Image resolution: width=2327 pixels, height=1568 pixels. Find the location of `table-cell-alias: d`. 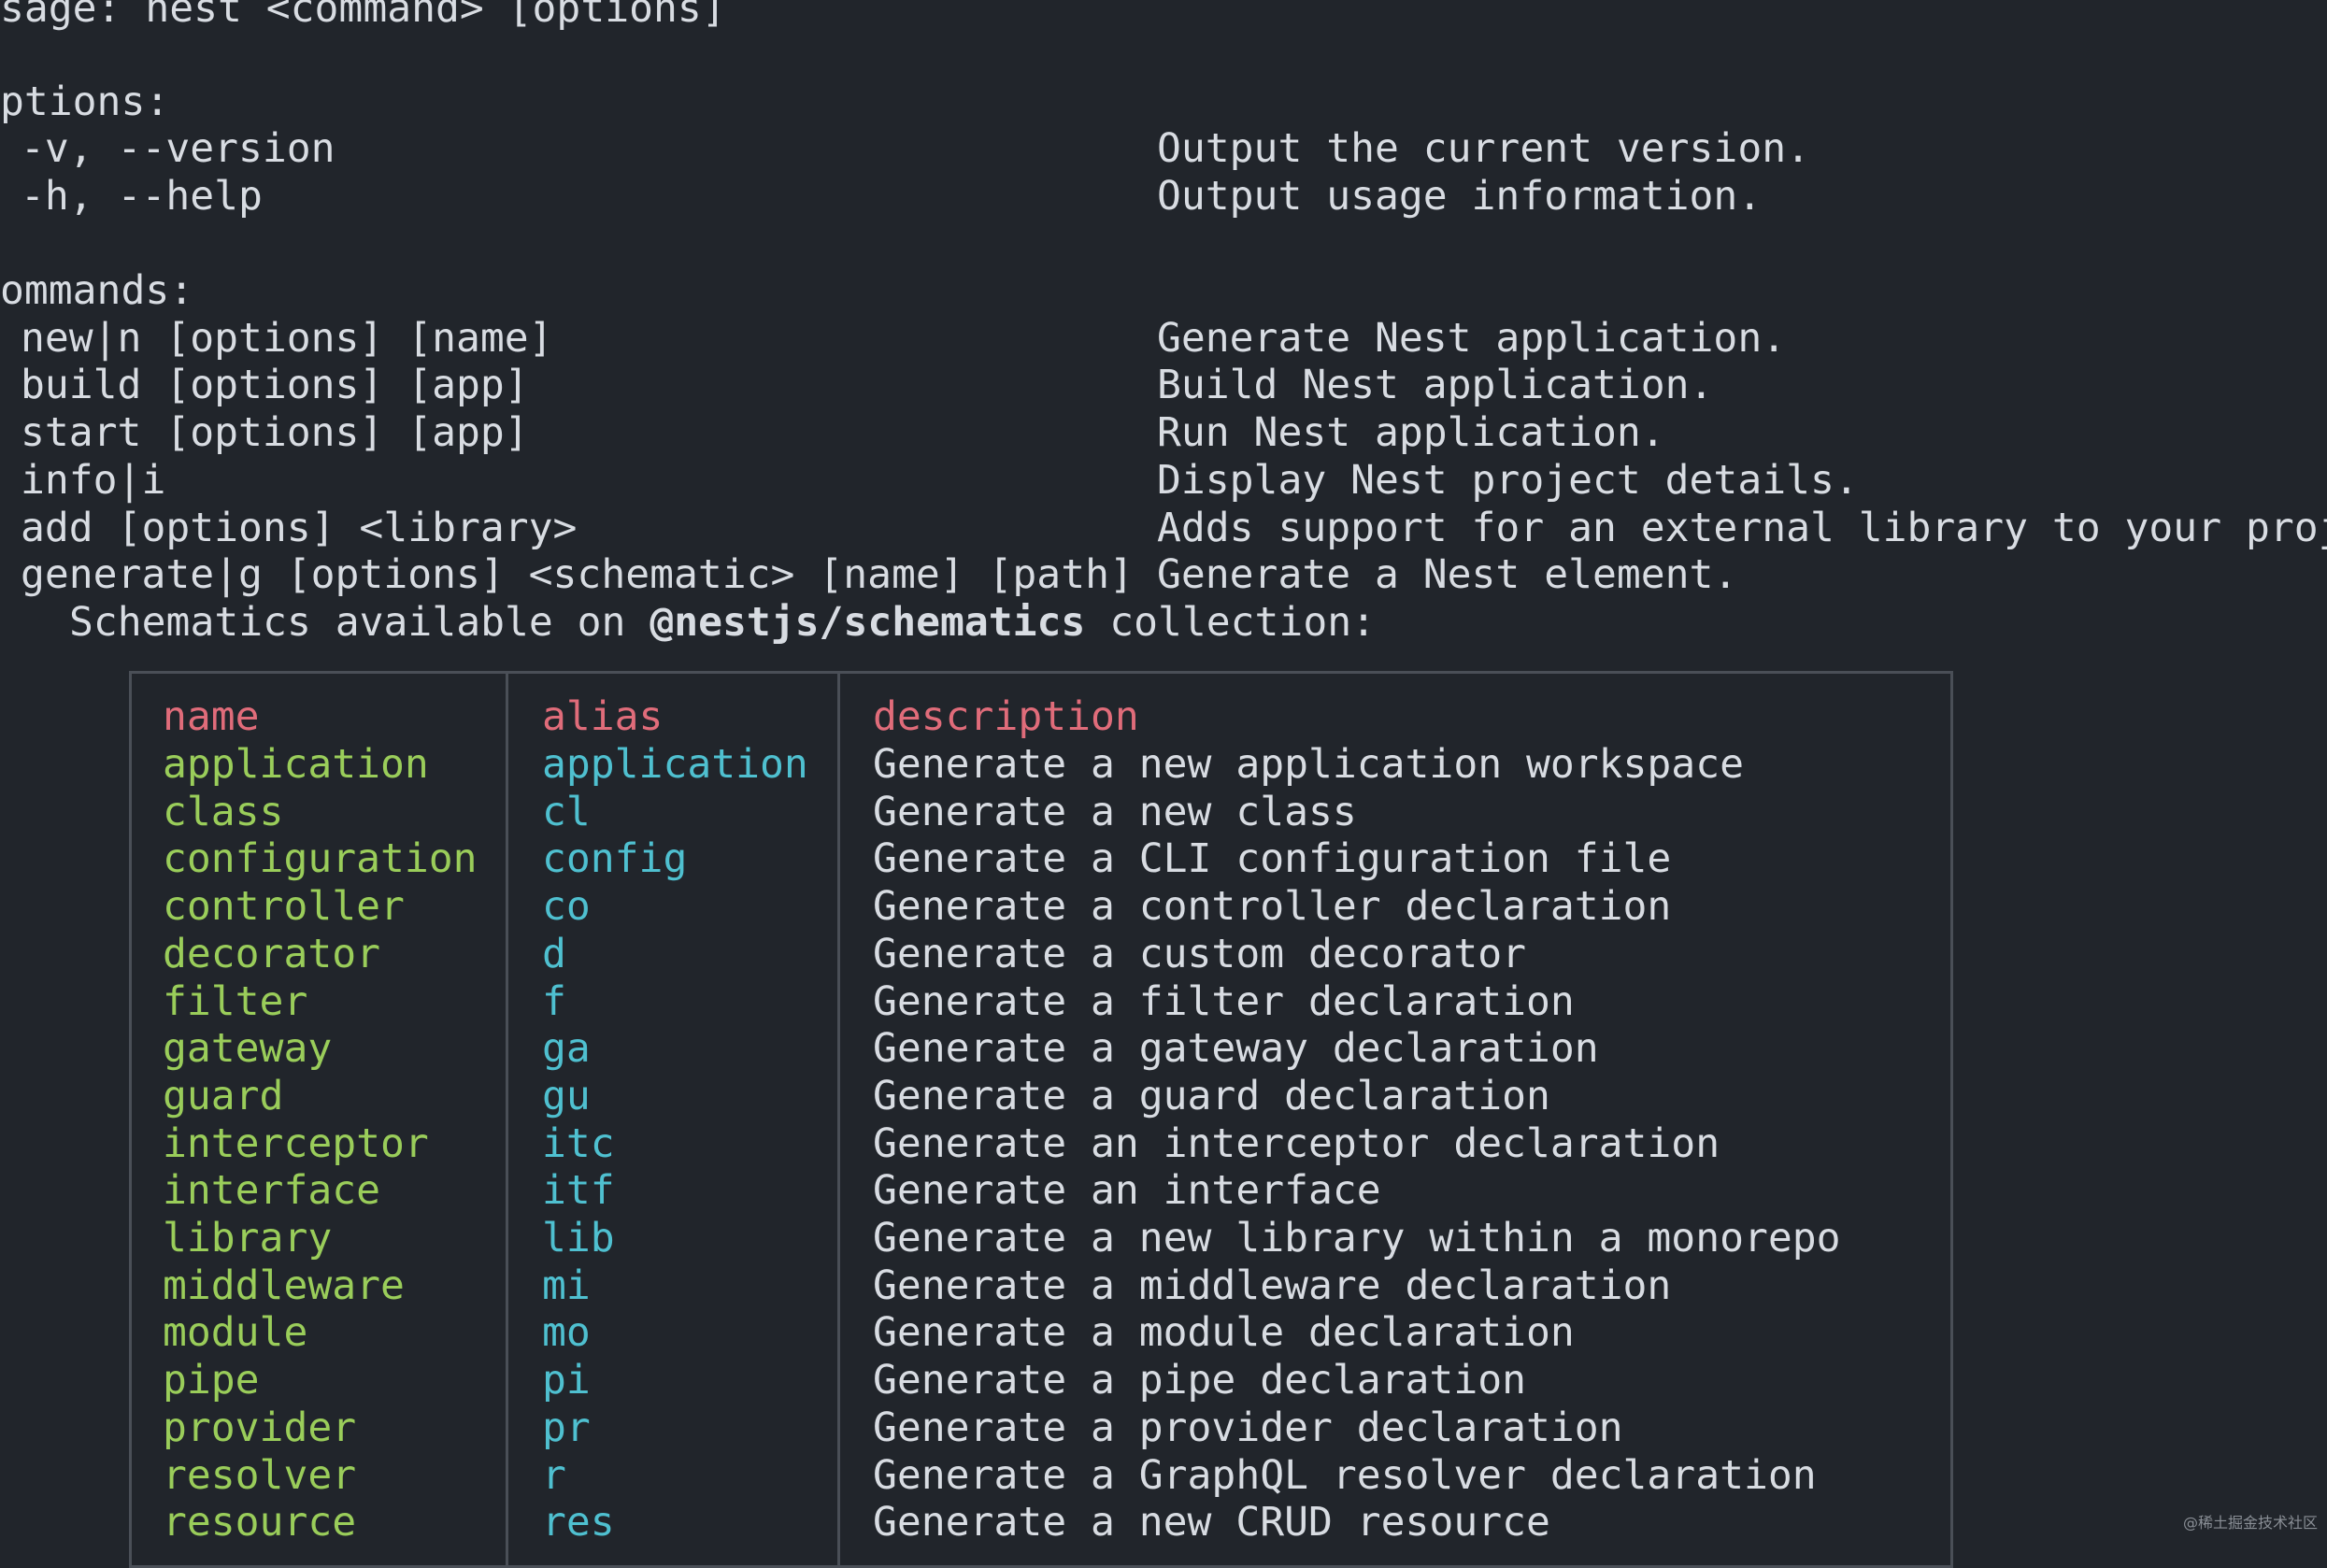

table-cell-alias: d is located at coordinates (554, 954).